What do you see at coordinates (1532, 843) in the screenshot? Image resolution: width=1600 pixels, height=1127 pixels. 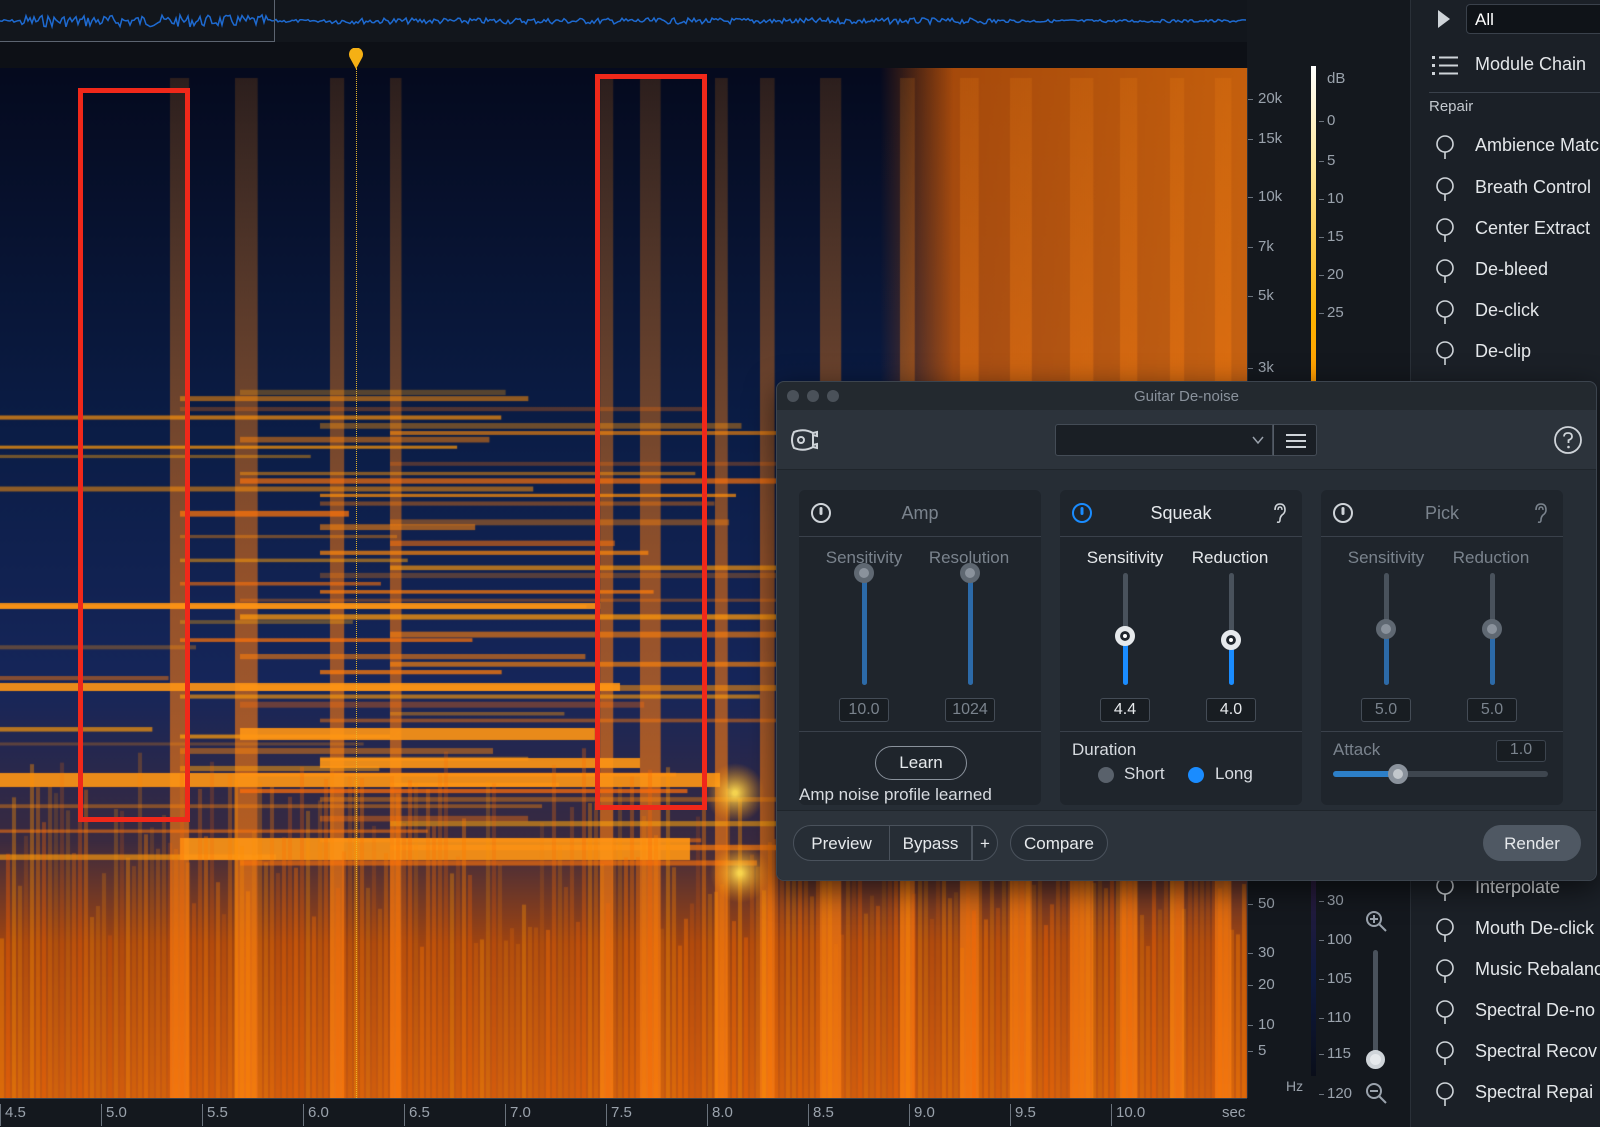 I see `render-button: Render` at bounding box center [1532, 843].